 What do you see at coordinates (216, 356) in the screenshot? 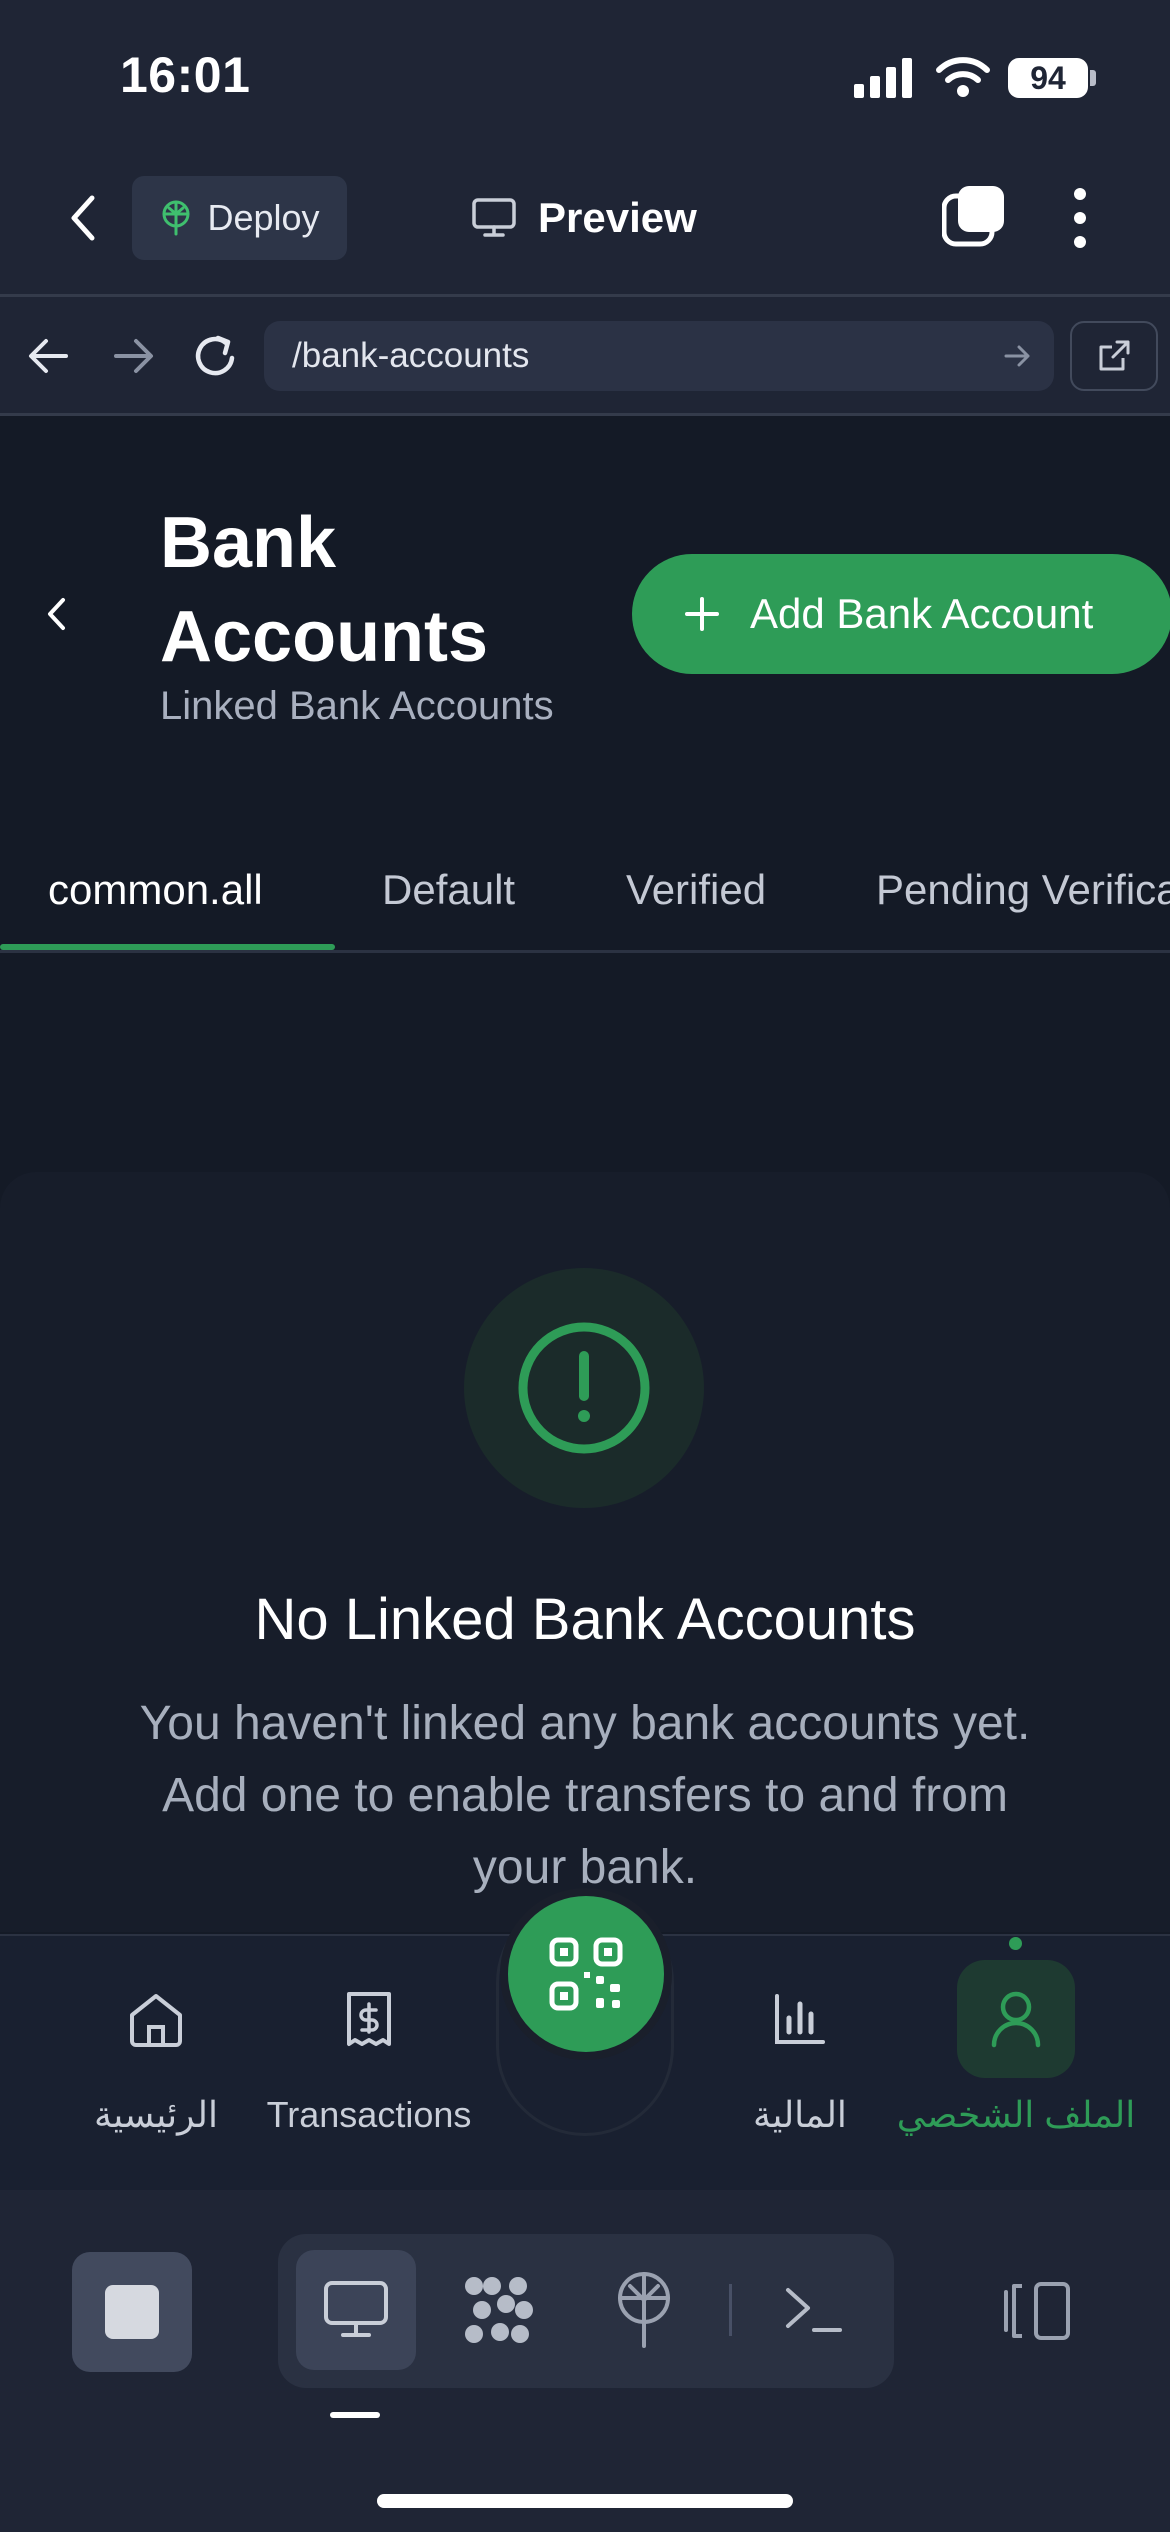
I see `reload-icon` at bounding box center [216, 356].